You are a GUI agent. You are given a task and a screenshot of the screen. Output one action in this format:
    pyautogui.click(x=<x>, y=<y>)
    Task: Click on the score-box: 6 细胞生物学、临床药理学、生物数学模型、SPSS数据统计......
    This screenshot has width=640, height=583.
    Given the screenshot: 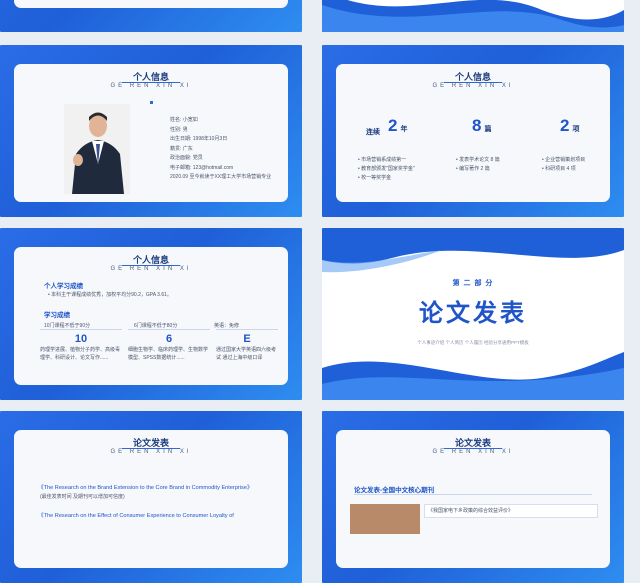 What is the action you would take?
    pyautogui.click(x=169, y=354)
    